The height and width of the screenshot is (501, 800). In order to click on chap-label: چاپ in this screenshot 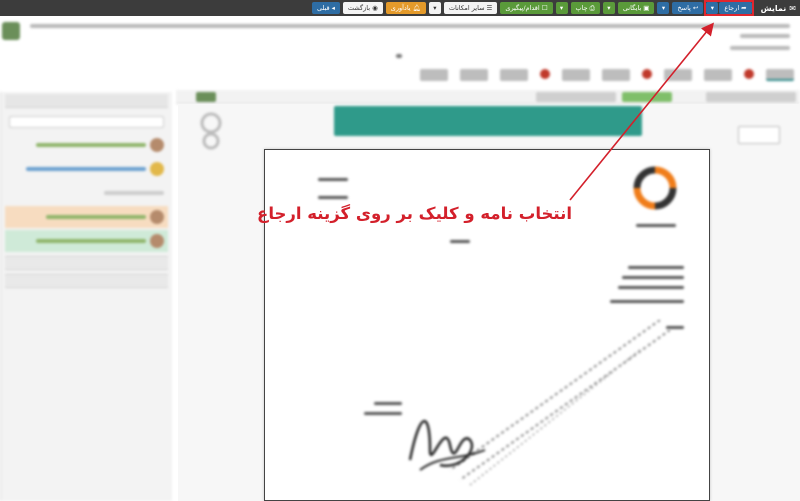, I will do `click(581, 8)`.